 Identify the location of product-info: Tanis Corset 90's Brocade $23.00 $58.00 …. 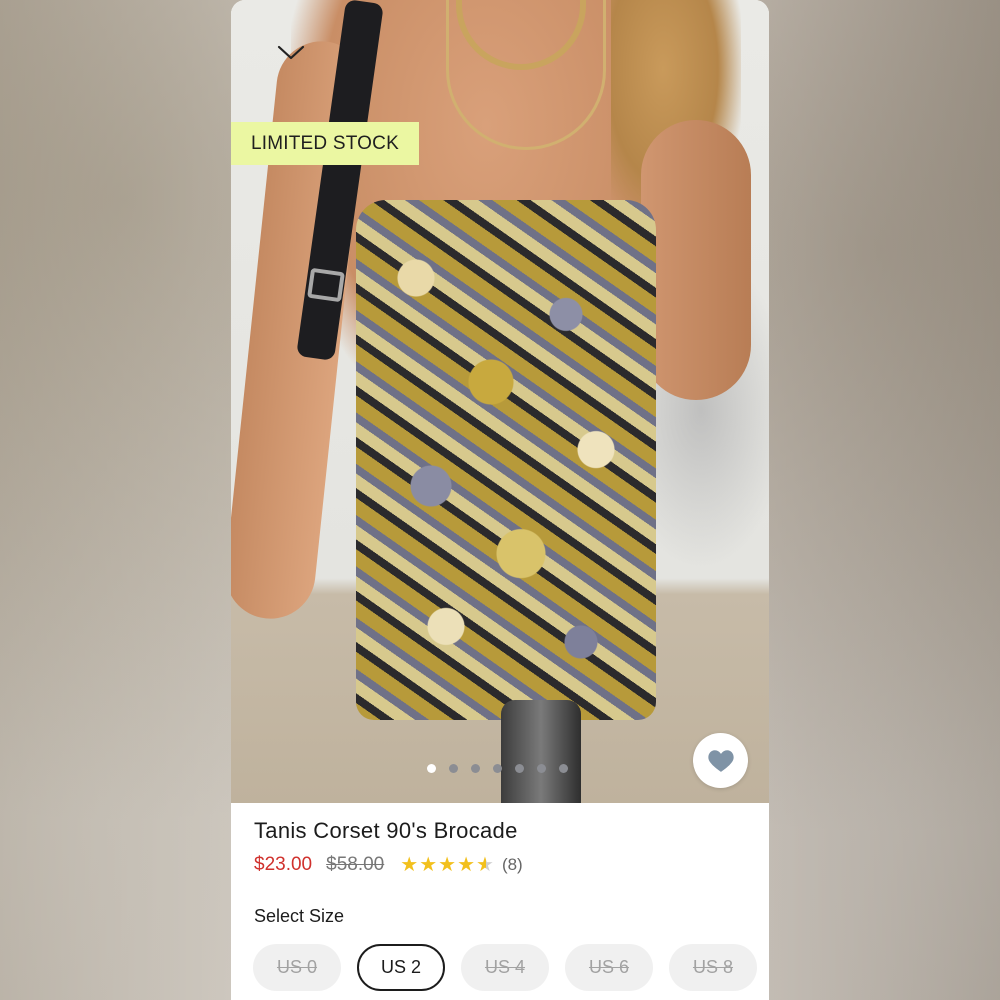
(511, 847).